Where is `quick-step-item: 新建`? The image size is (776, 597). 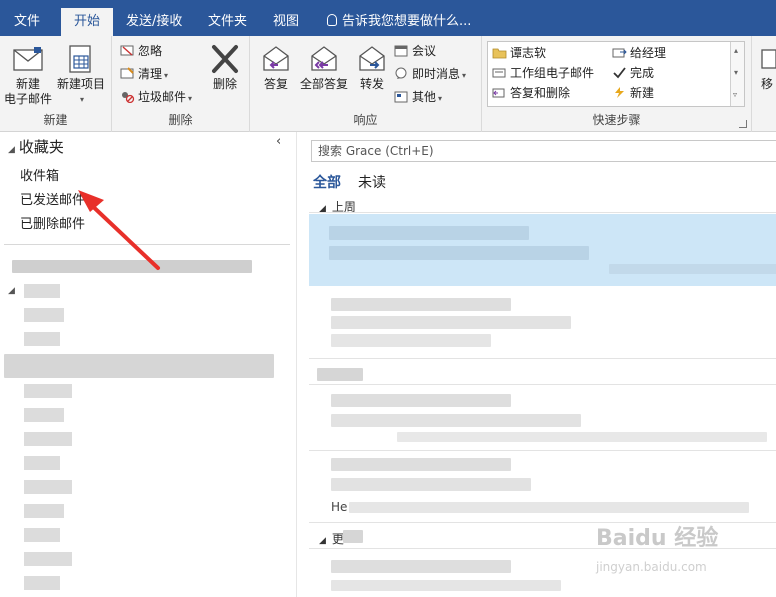
quick-step-item: 新建 is located at coordinates (633, 93).